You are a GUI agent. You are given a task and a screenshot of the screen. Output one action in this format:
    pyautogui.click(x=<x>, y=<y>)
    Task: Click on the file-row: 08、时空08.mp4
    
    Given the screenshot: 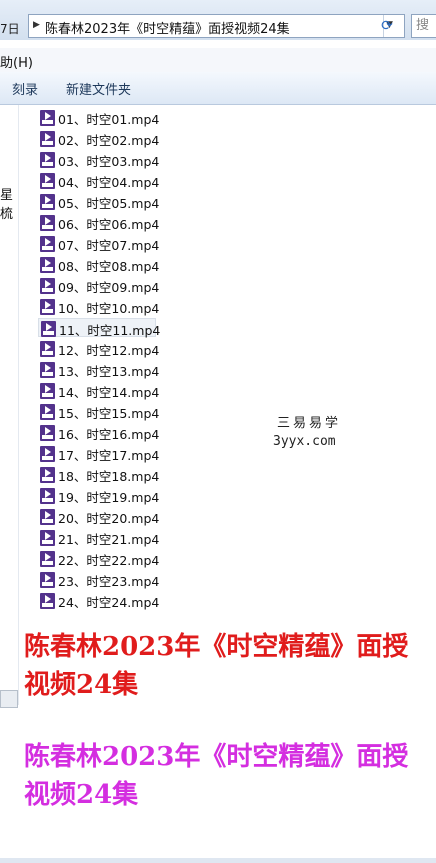 What is the action you would take?
    pyautogui.click(x=98, y=265)
    